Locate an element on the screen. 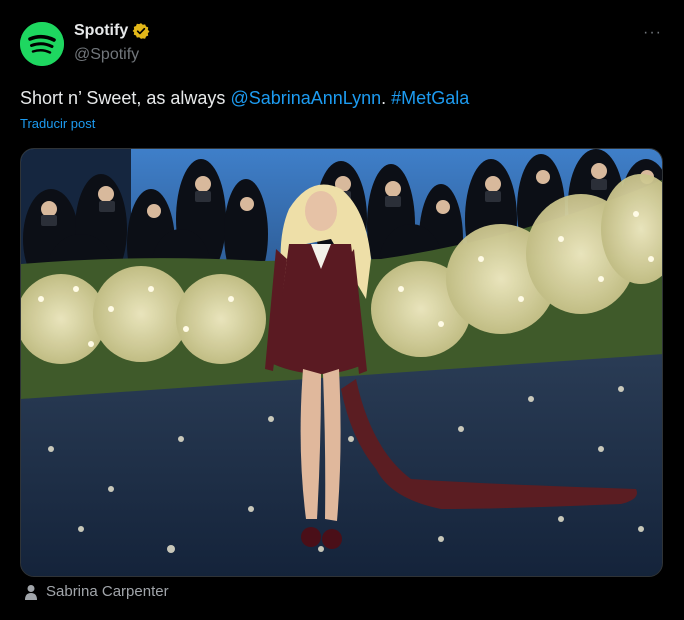 Image resolution: width=684 pixels, height=620 pixels. spotify-logo-icon is located at coordinates (42, 44).